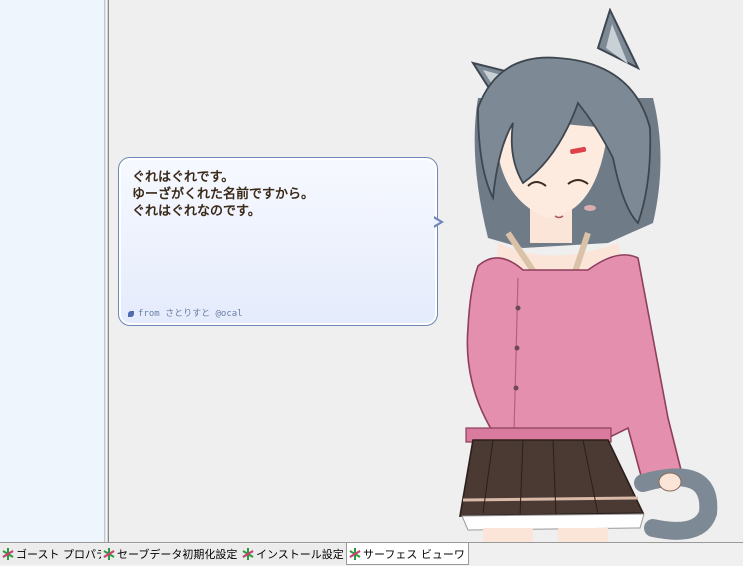 The height and width of the screenshot is (566, 743). What do you see at coordinates (223, 194) in the screenshot?
I see `balloon-line: ゆーざがくれた名前ですから。` at bounding box center [223, 194].